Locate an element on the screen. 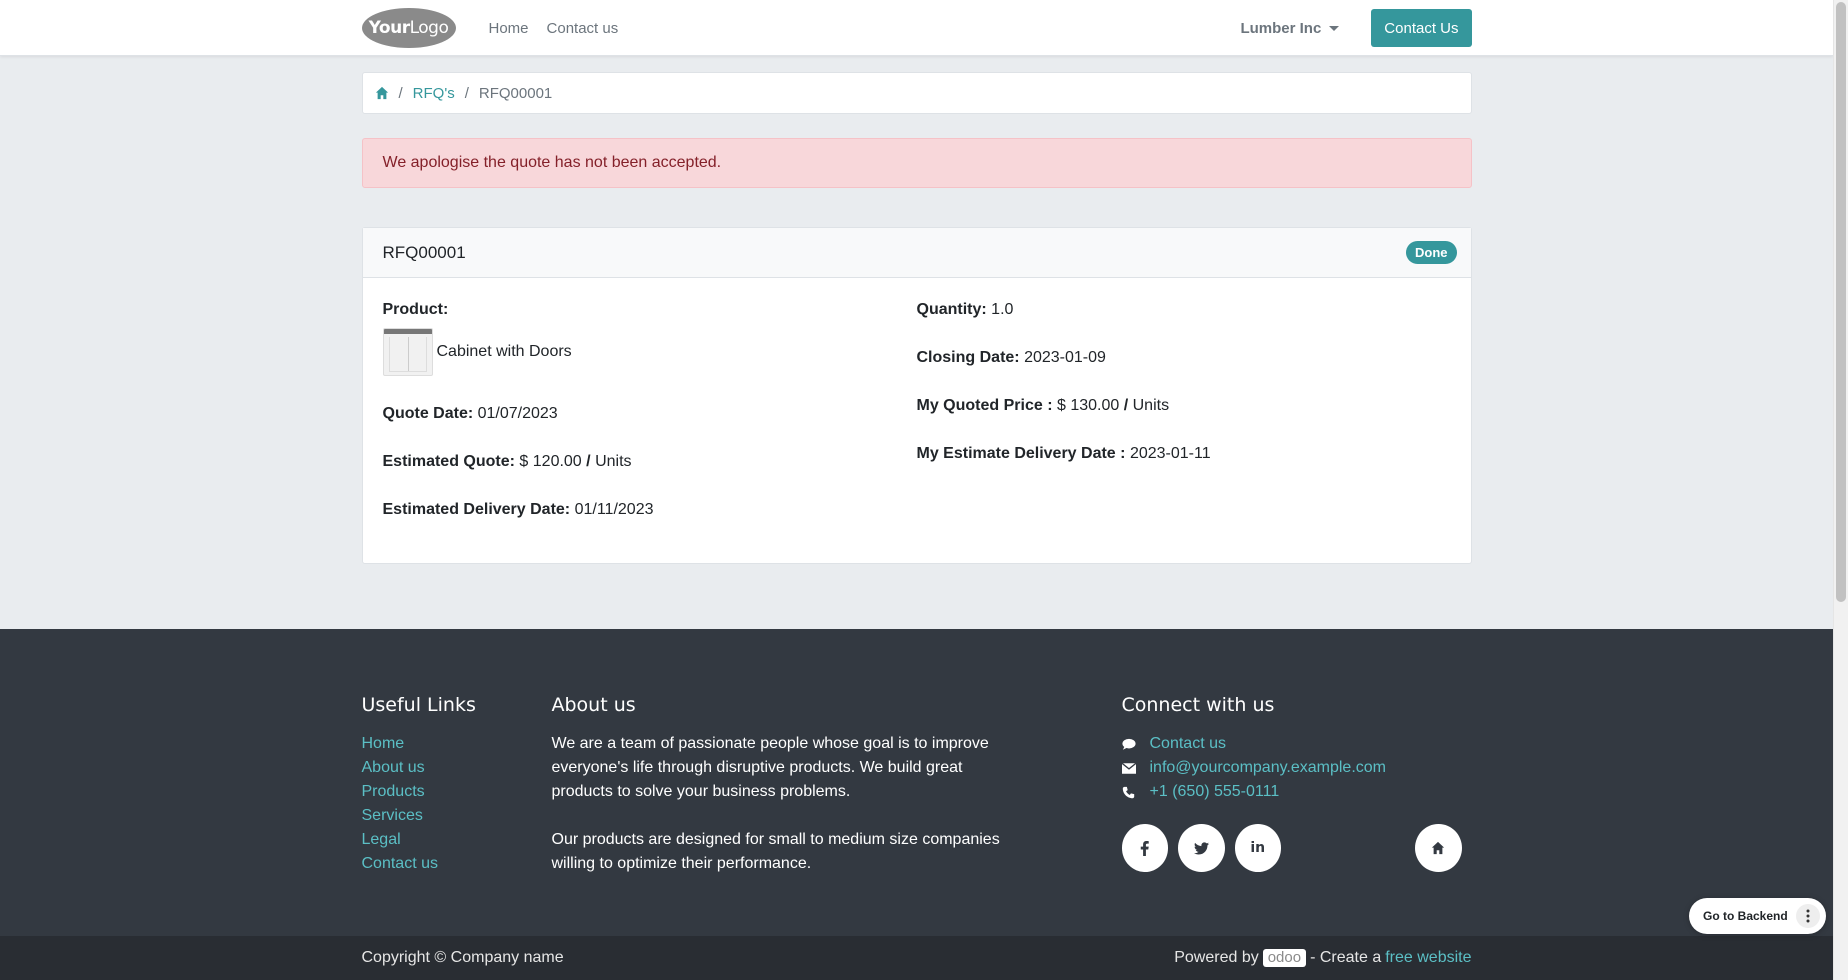 This screenshot has height=980, width=1848. rfq-title: RFQ00001 is located at coordinates (424, 252).